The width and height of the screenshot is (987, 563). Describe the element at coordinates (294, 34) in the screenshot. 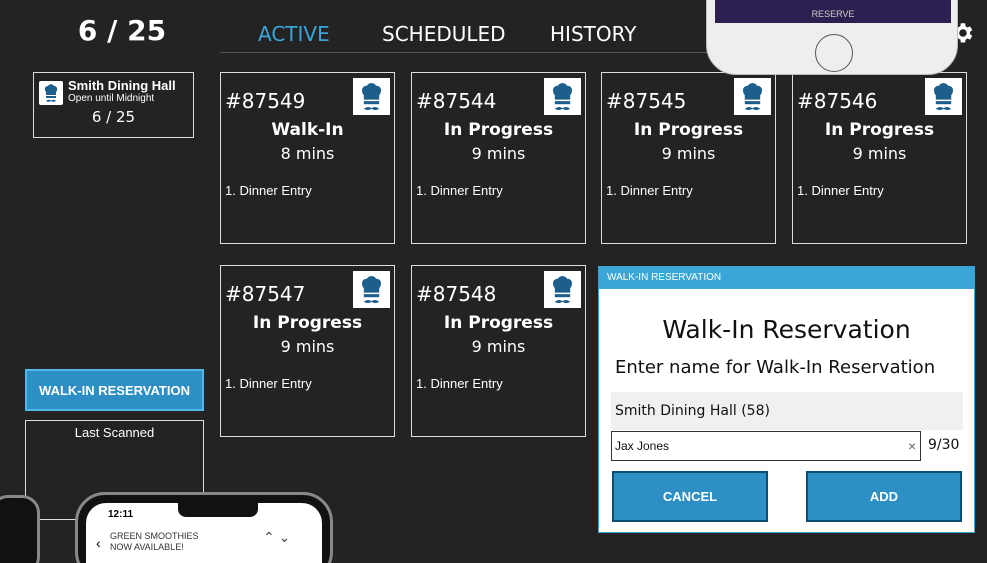

I see `tab-active: ACTIVE` at that location.